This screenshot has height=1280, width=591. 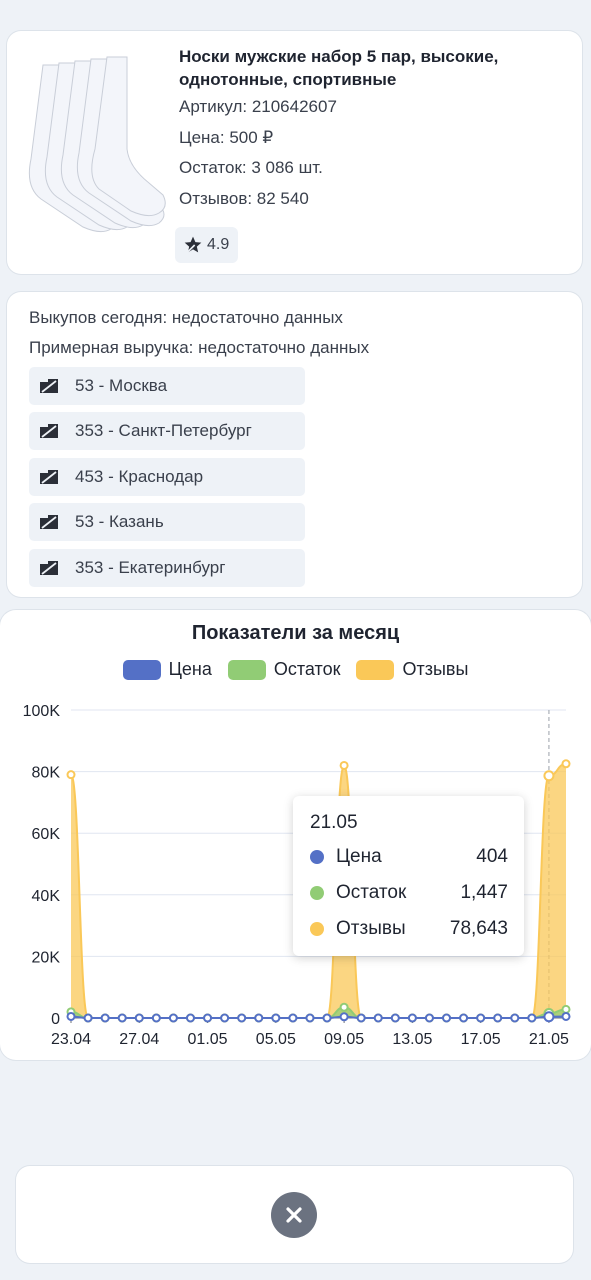 I want to click on y-tick-label: 100K, so click(x=42, y=711).